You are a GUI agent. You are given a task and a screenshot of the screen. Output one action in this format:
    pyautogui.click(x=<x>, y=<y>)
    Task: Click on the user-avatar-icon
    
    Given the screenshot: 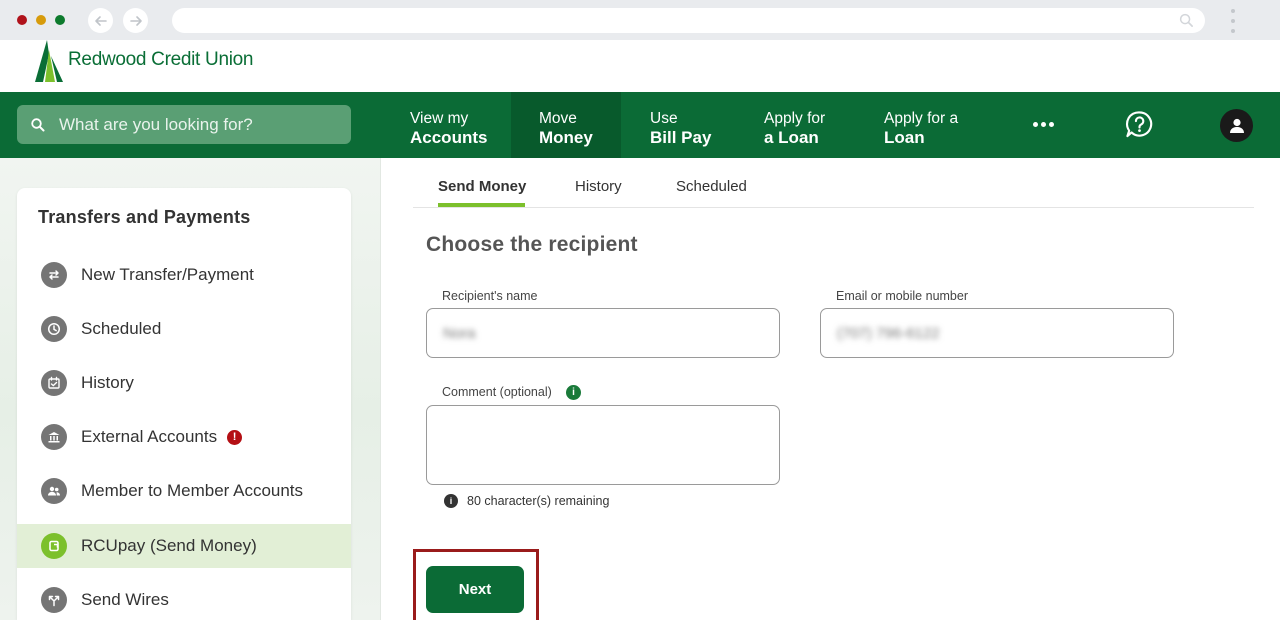 What is the action you would take?
    pyautogui.click(x=1236, y=125)
    